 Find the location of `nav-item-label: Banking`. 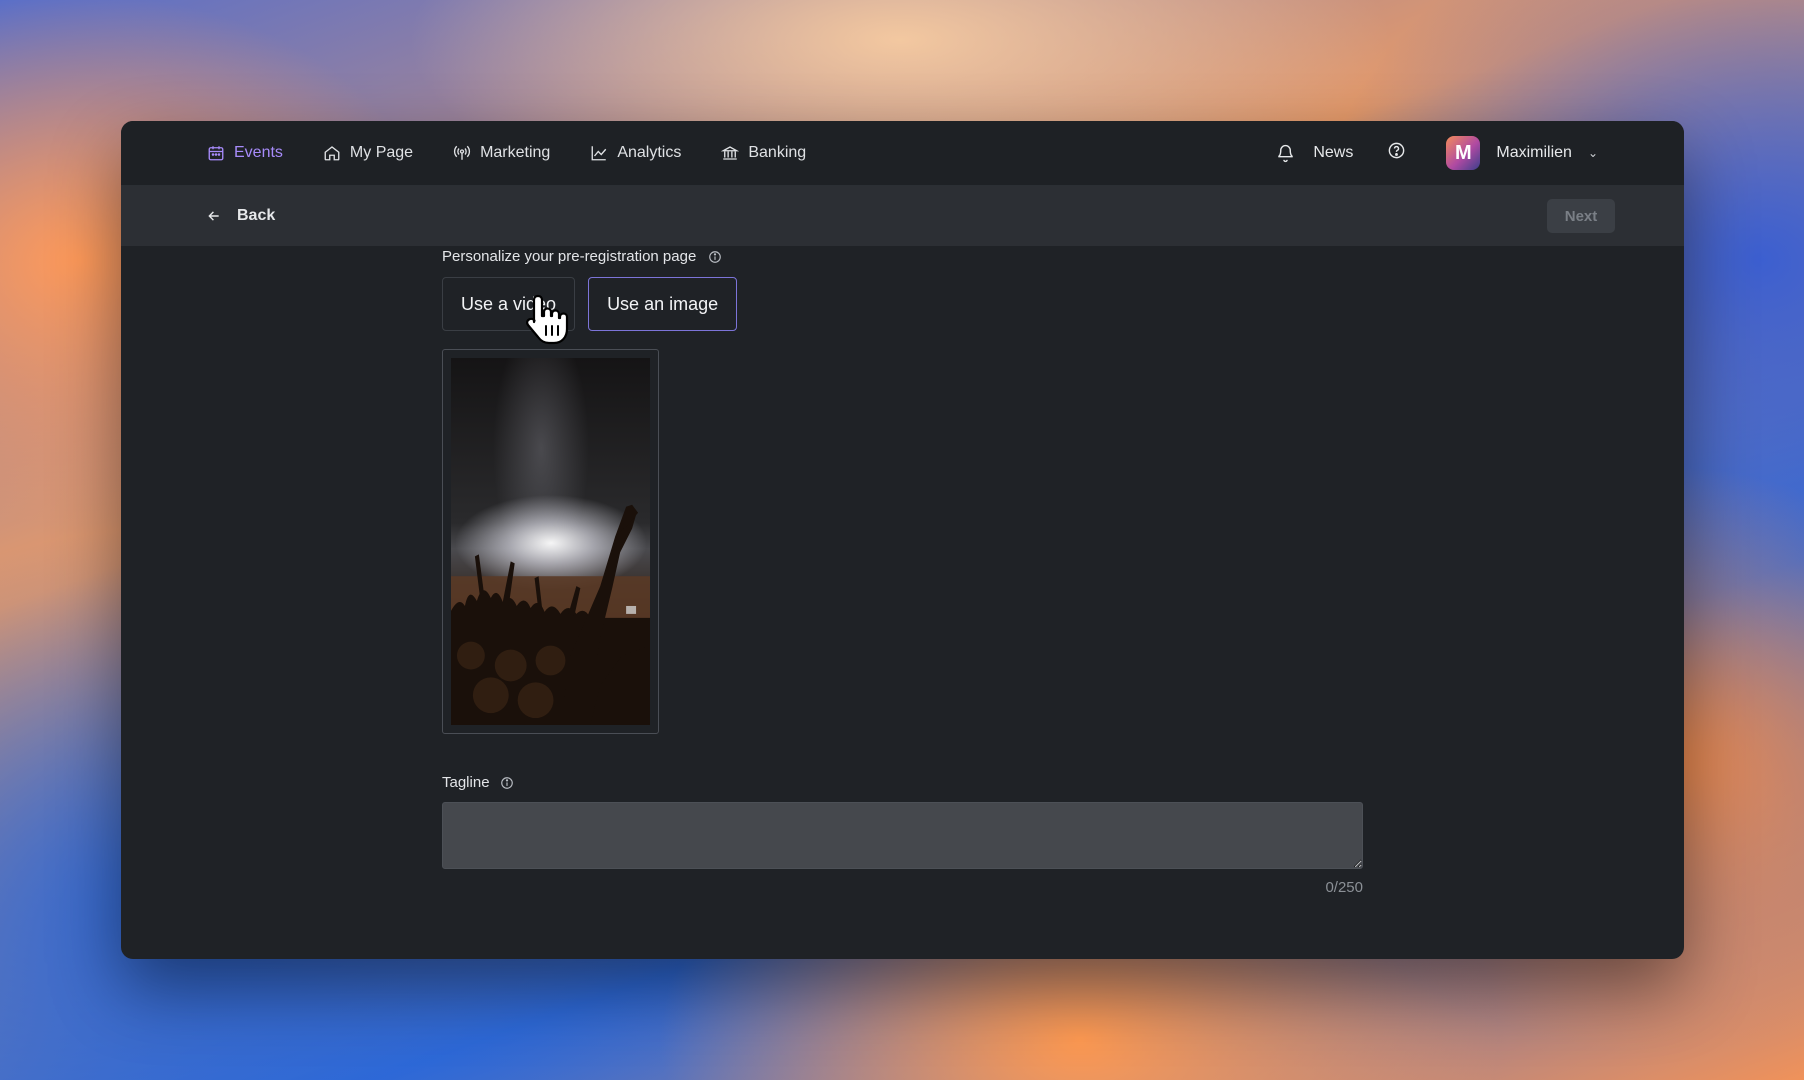

nav-item-label: Banking is located at coordinates (777, 152).